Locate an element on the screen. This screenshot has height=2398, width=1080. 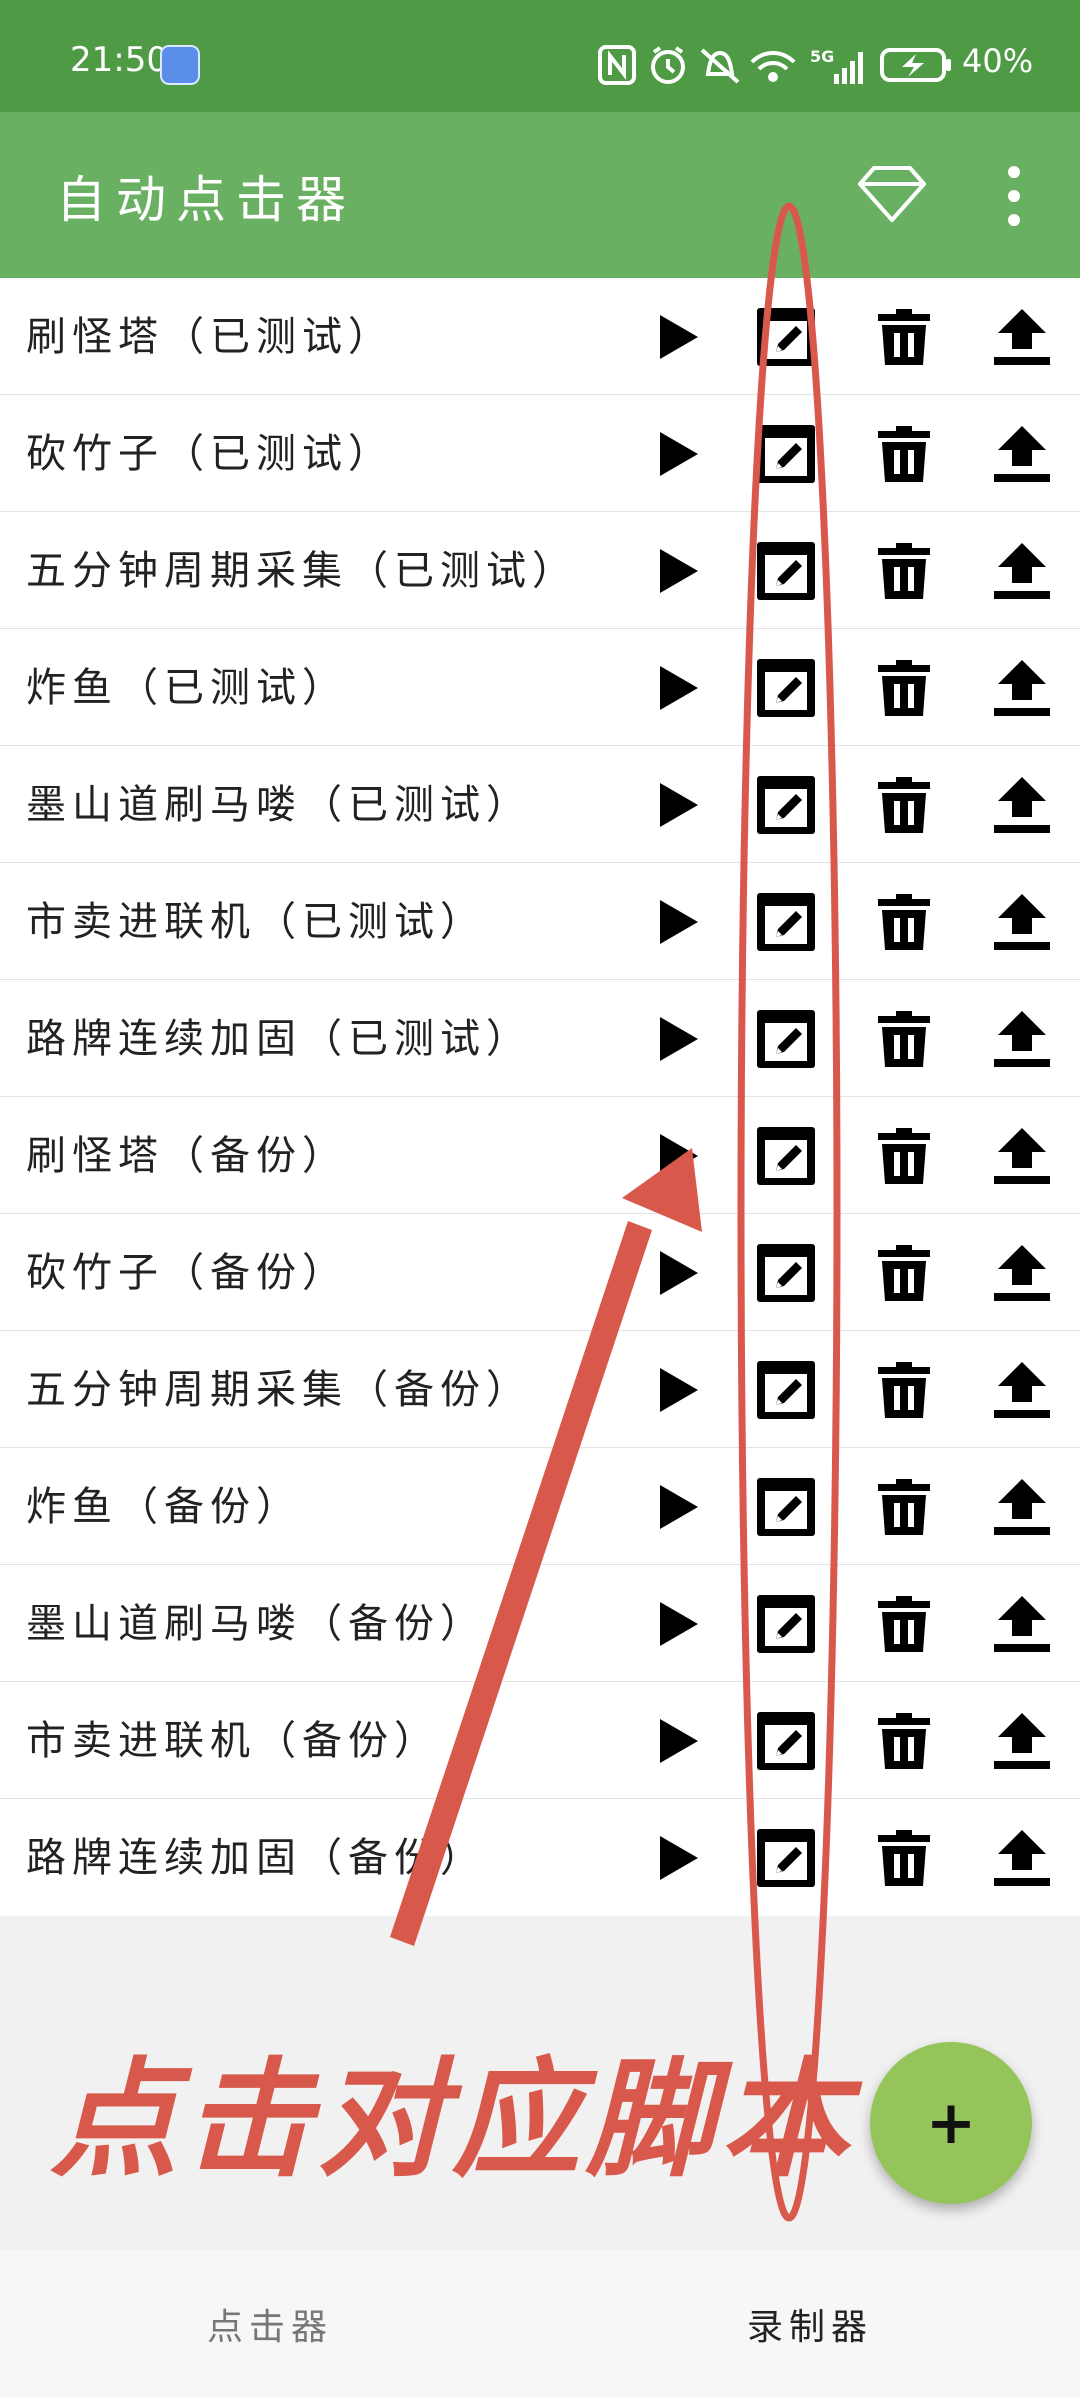
add-script-button: + is located at coordinates (951, 2123).